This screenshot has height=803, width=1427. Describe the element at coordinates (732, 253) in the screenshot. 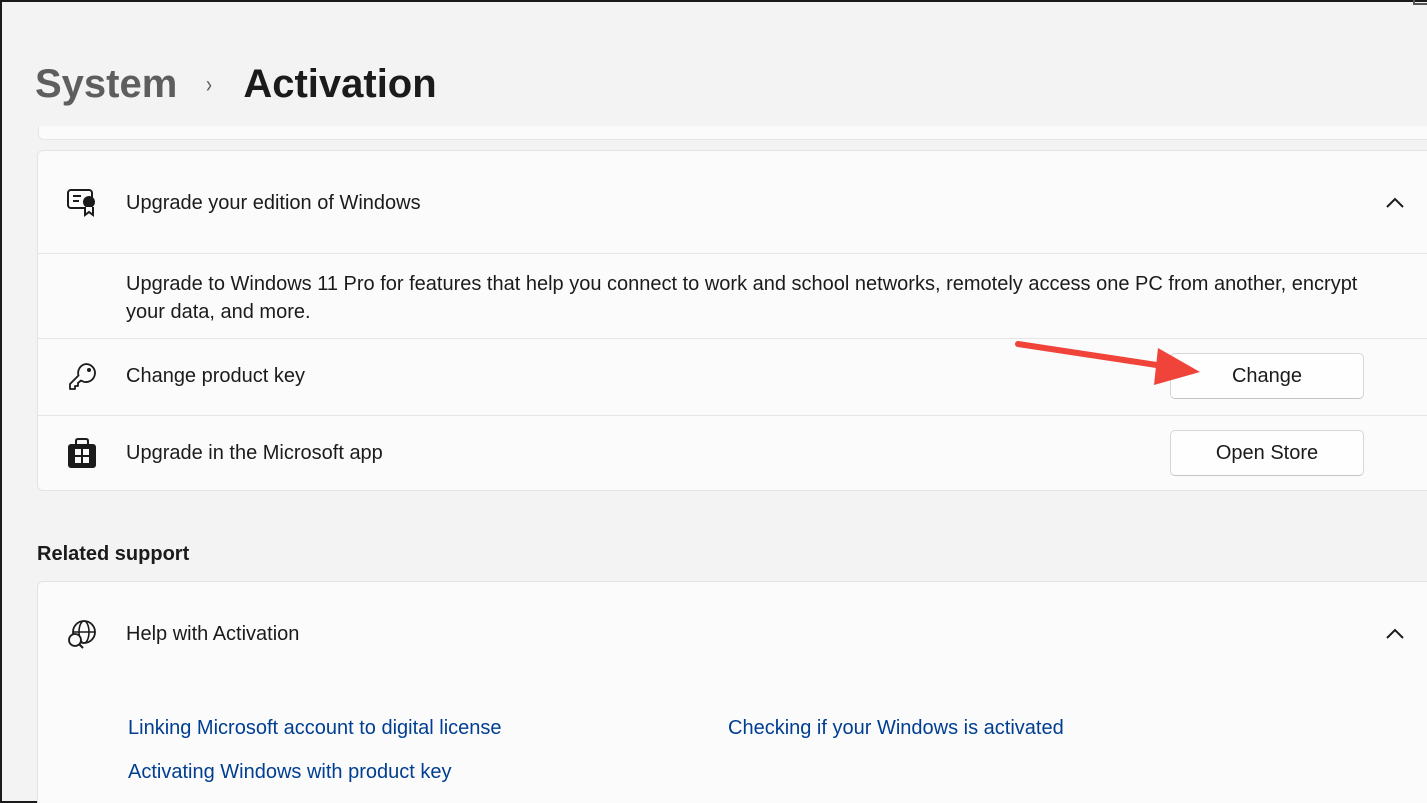

I see `divider` at that location.